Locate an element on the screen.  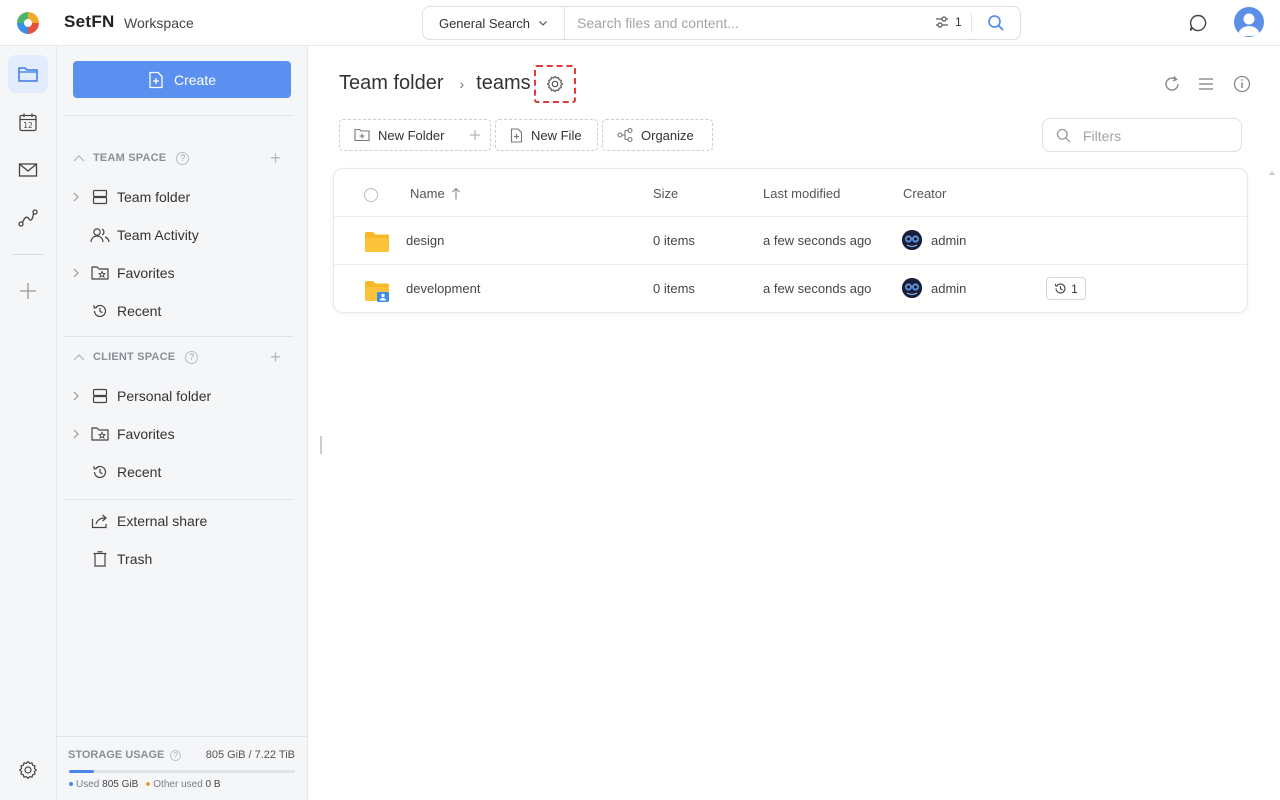
modified-column-header: Last modified is located at coordinates (801, 193).